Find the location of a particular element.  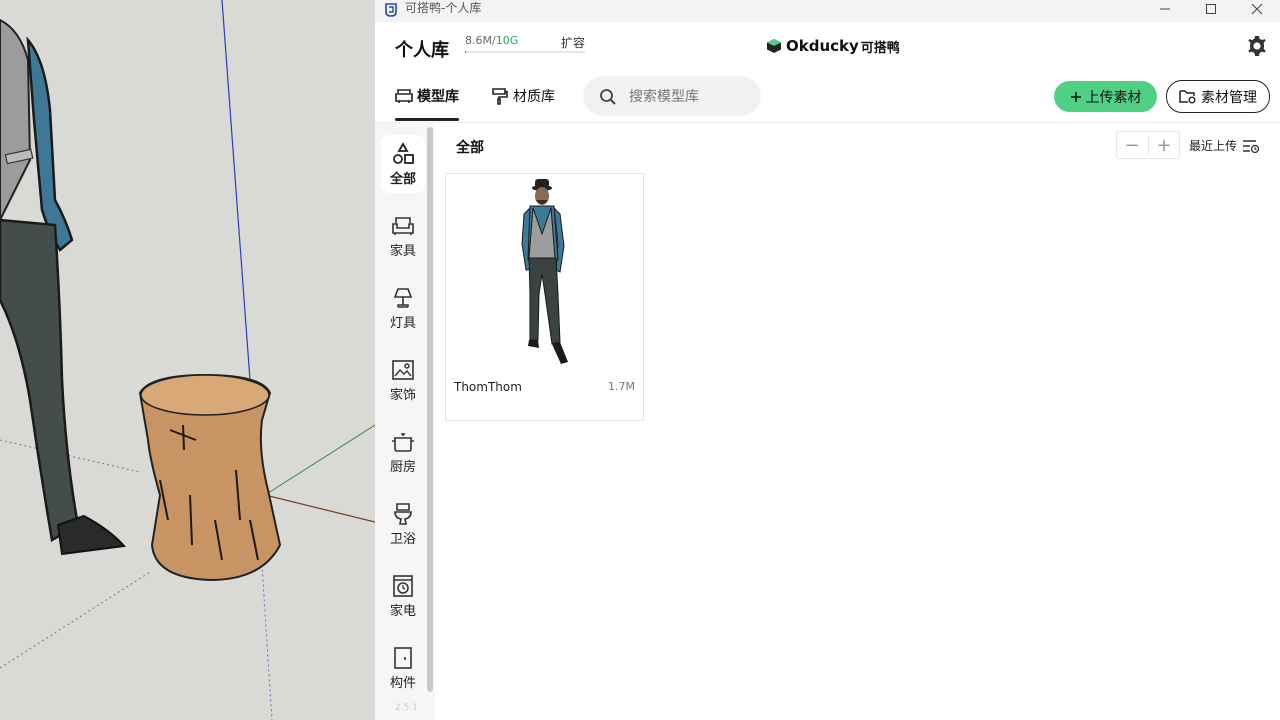

category-label: 灯具 is located at coordinates (402, 323).